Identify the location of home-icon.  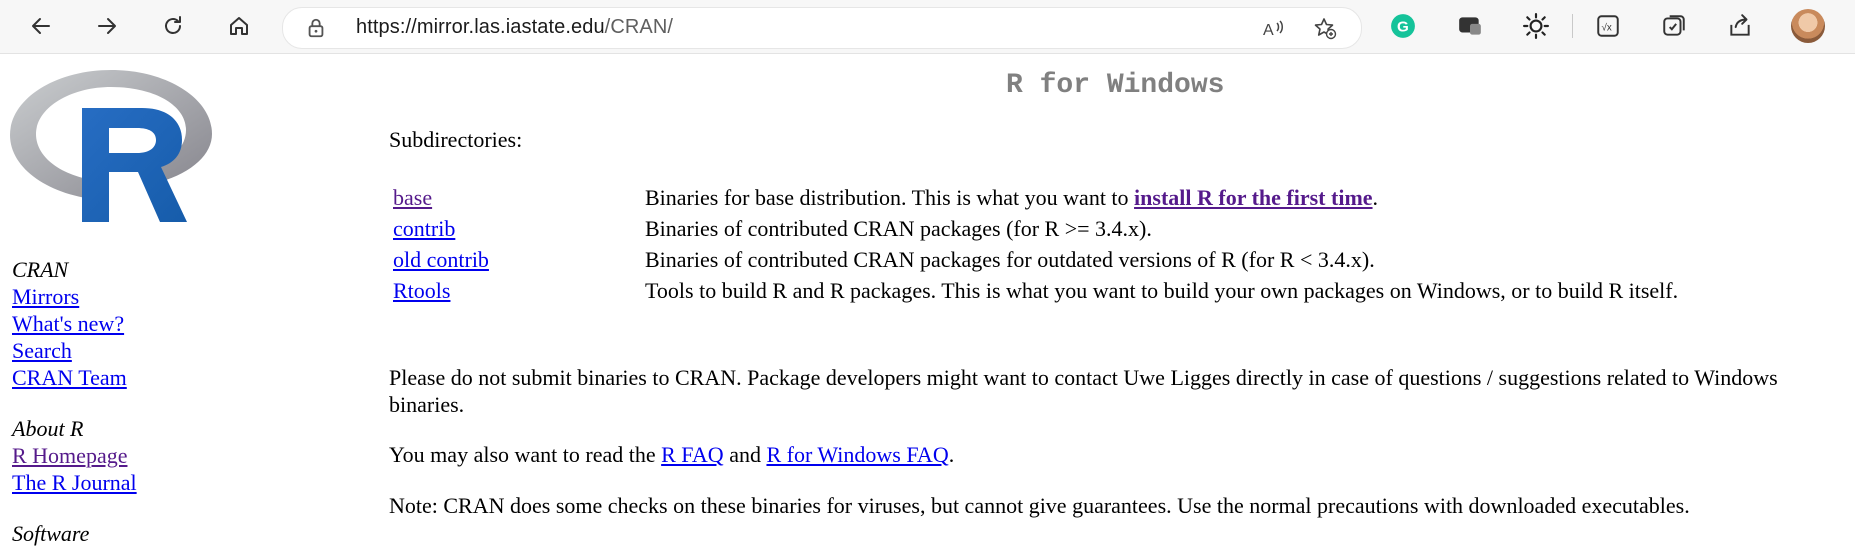
(239, 26).